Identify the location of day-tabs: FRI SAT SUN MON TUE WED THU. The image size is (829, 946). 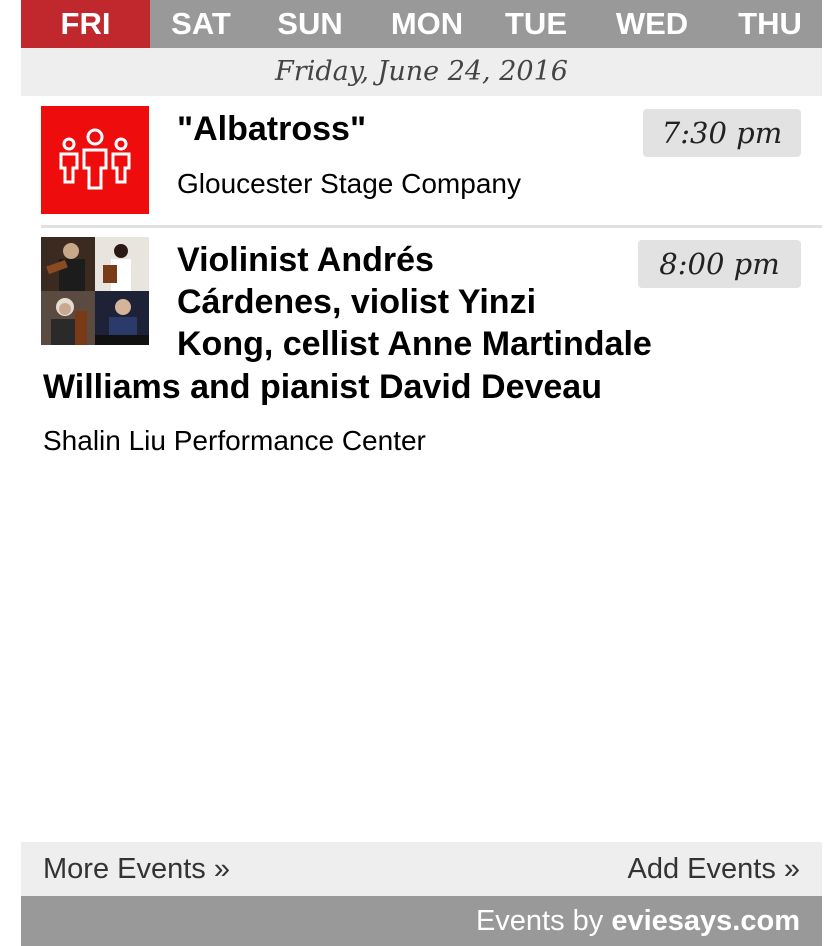
(421, 24).